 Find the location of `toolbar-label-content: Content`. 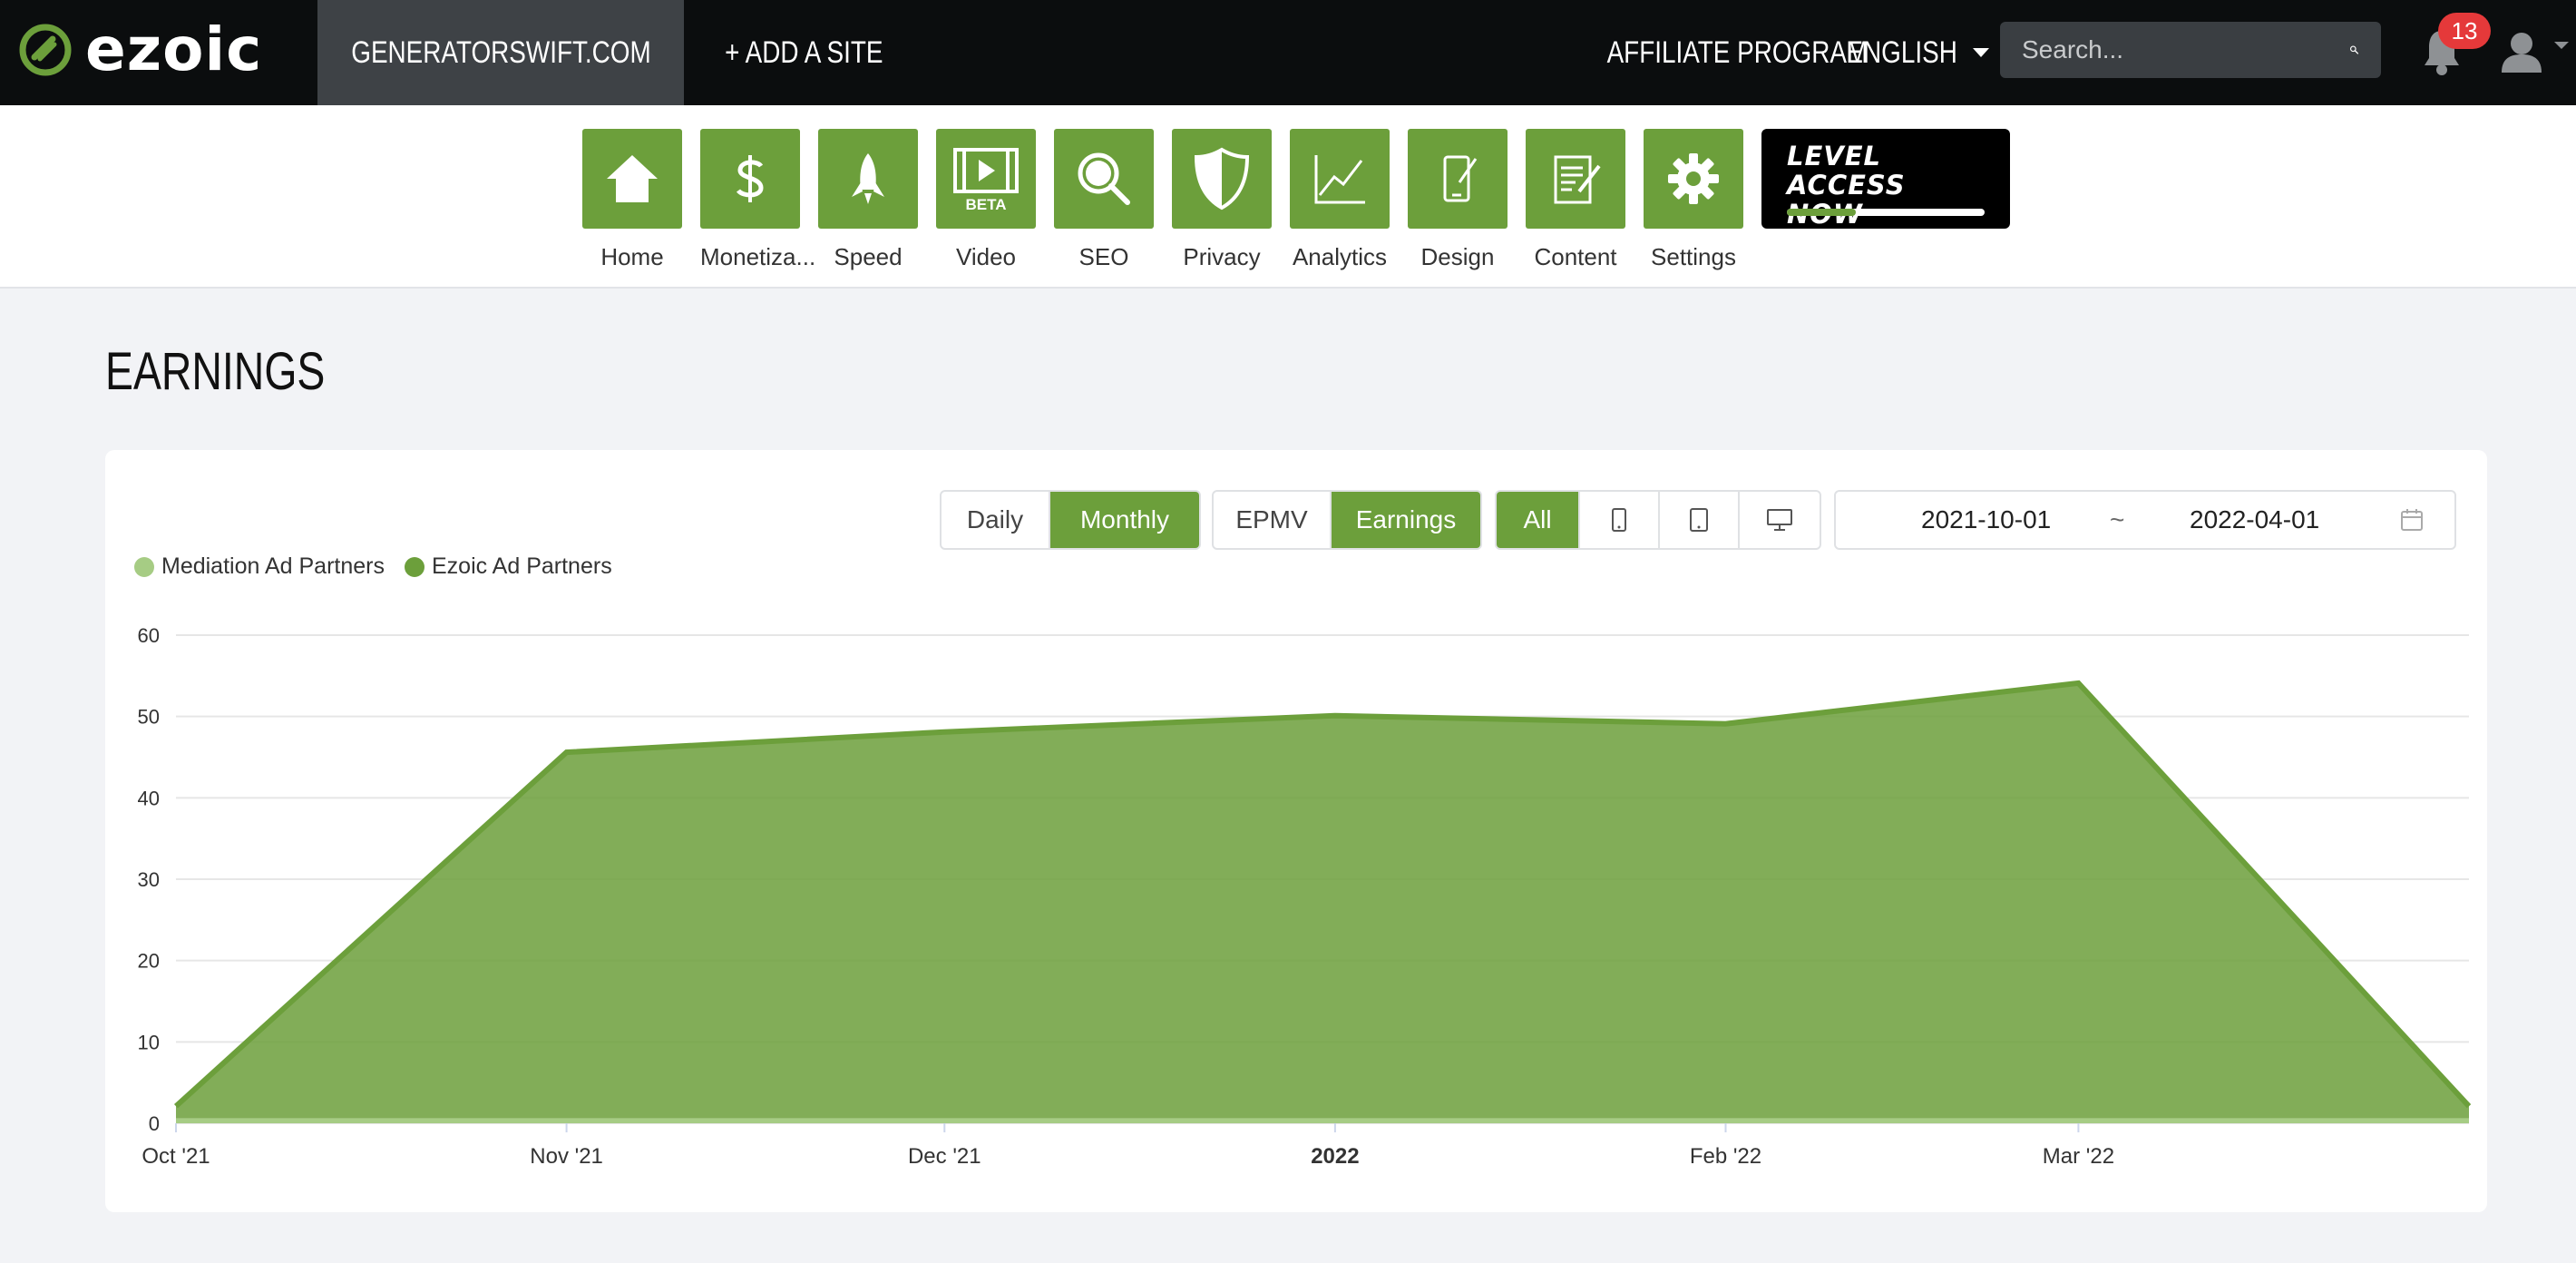

toolbar-label-content: Content is located at coordinates (1575, 256).